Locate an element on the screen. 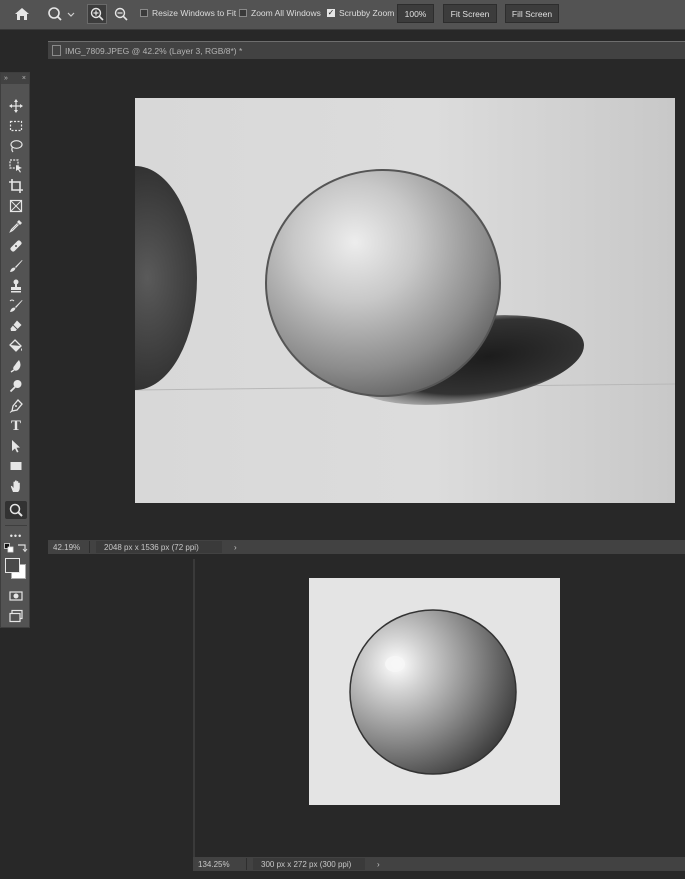 This screenshot has width=685, height=879. clone-stamp-tool-icon is located at coordinates (16, 286).